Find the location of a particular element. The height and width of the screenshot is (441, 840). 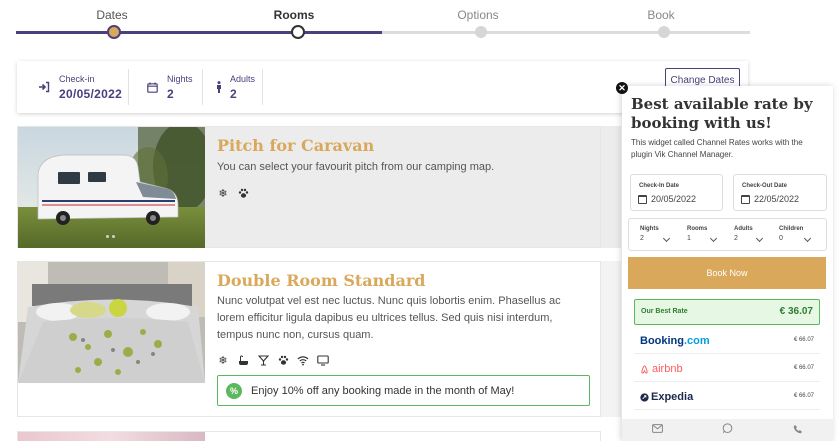

close-icon: ✕ is located at coordinates (622, 88).